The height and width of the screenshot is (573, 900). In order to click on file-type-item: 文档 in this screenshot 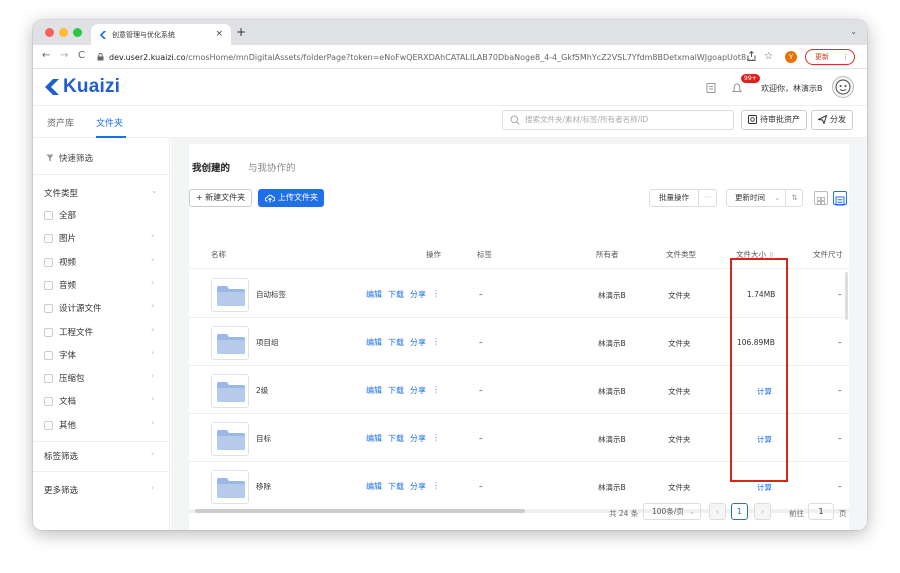, I will do `click(60, 401)`.